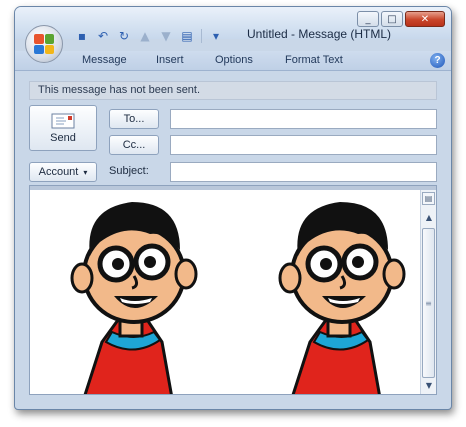  What do you see at coordinates (124, 36) in the screenshot?
I see `redo-icon: ↻` at bounding box center [124, 36].